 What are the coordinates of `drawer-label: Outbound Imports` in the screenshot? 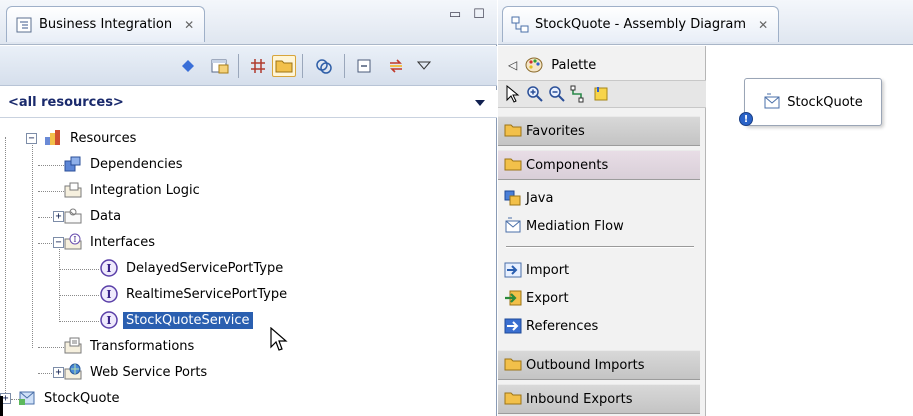 It's located at (585, 365).